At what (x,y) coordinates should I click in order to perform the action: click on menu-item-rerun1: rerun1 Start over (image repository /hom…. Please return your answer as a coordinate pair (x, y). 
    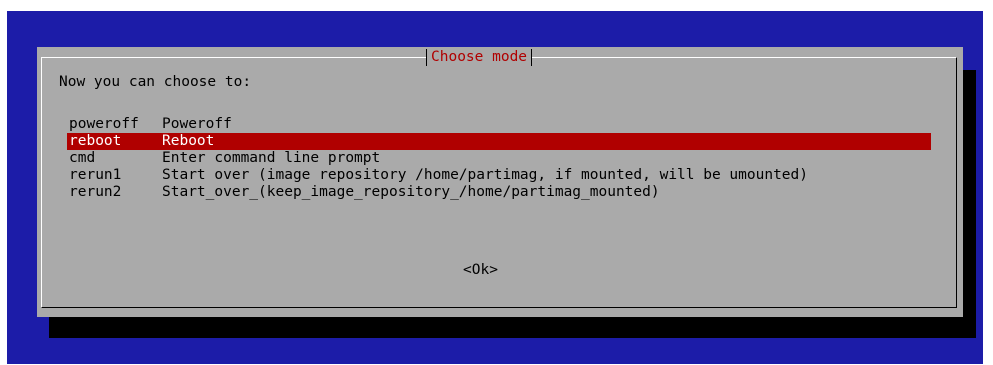
    Looking at the image, I should click on (499, 175).